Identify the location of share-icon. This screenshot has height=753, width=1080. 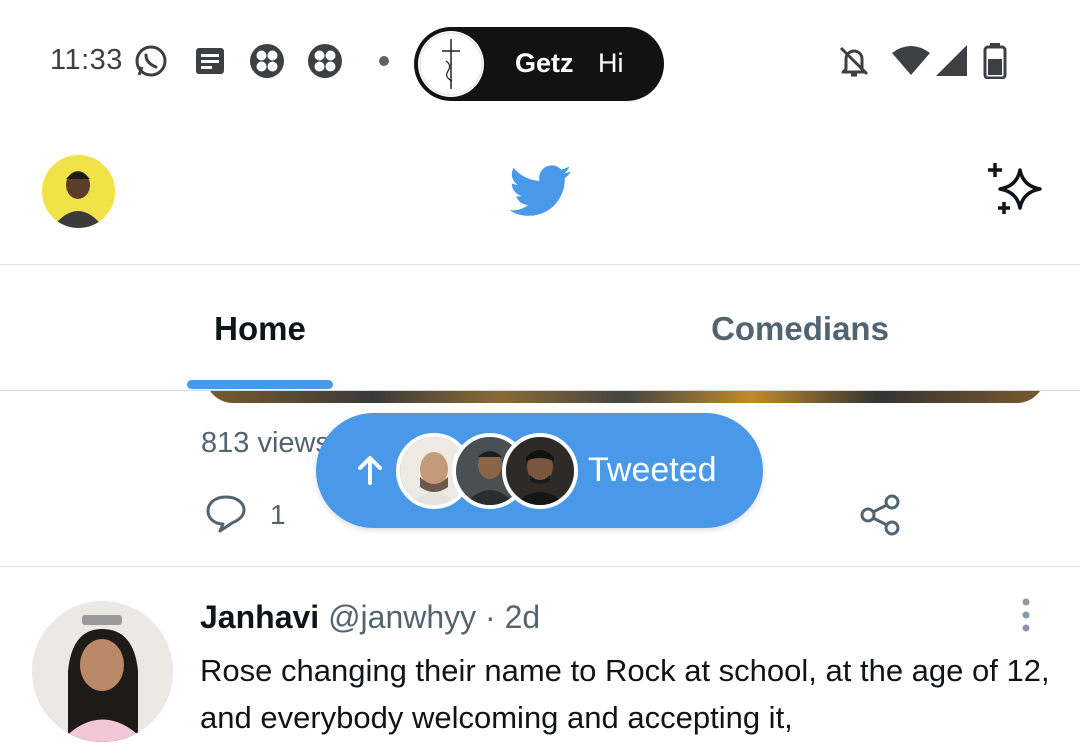
(881, 515).